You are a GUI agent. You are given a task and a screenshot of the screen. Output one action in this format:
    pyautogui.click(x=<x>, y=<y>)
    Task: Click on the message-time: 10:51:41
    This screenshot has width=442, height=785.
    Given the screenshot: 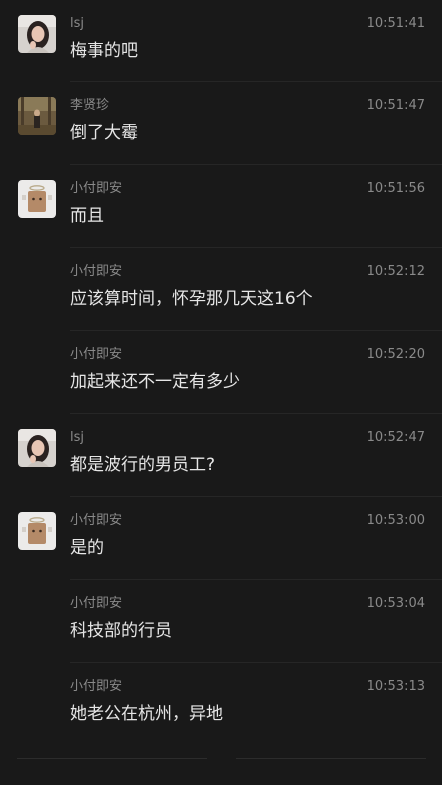 What is the action you would take?
    pyautogui.click(x=395, y=23)
    